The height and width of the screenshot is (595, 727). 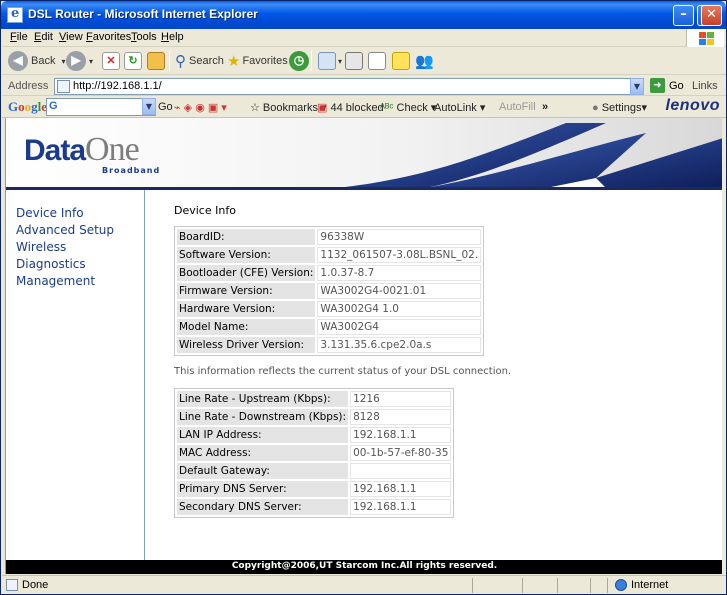 I want to click on spell-check-button: ᴬᴮᶜ Check ▾, so click(x=408, y=107).